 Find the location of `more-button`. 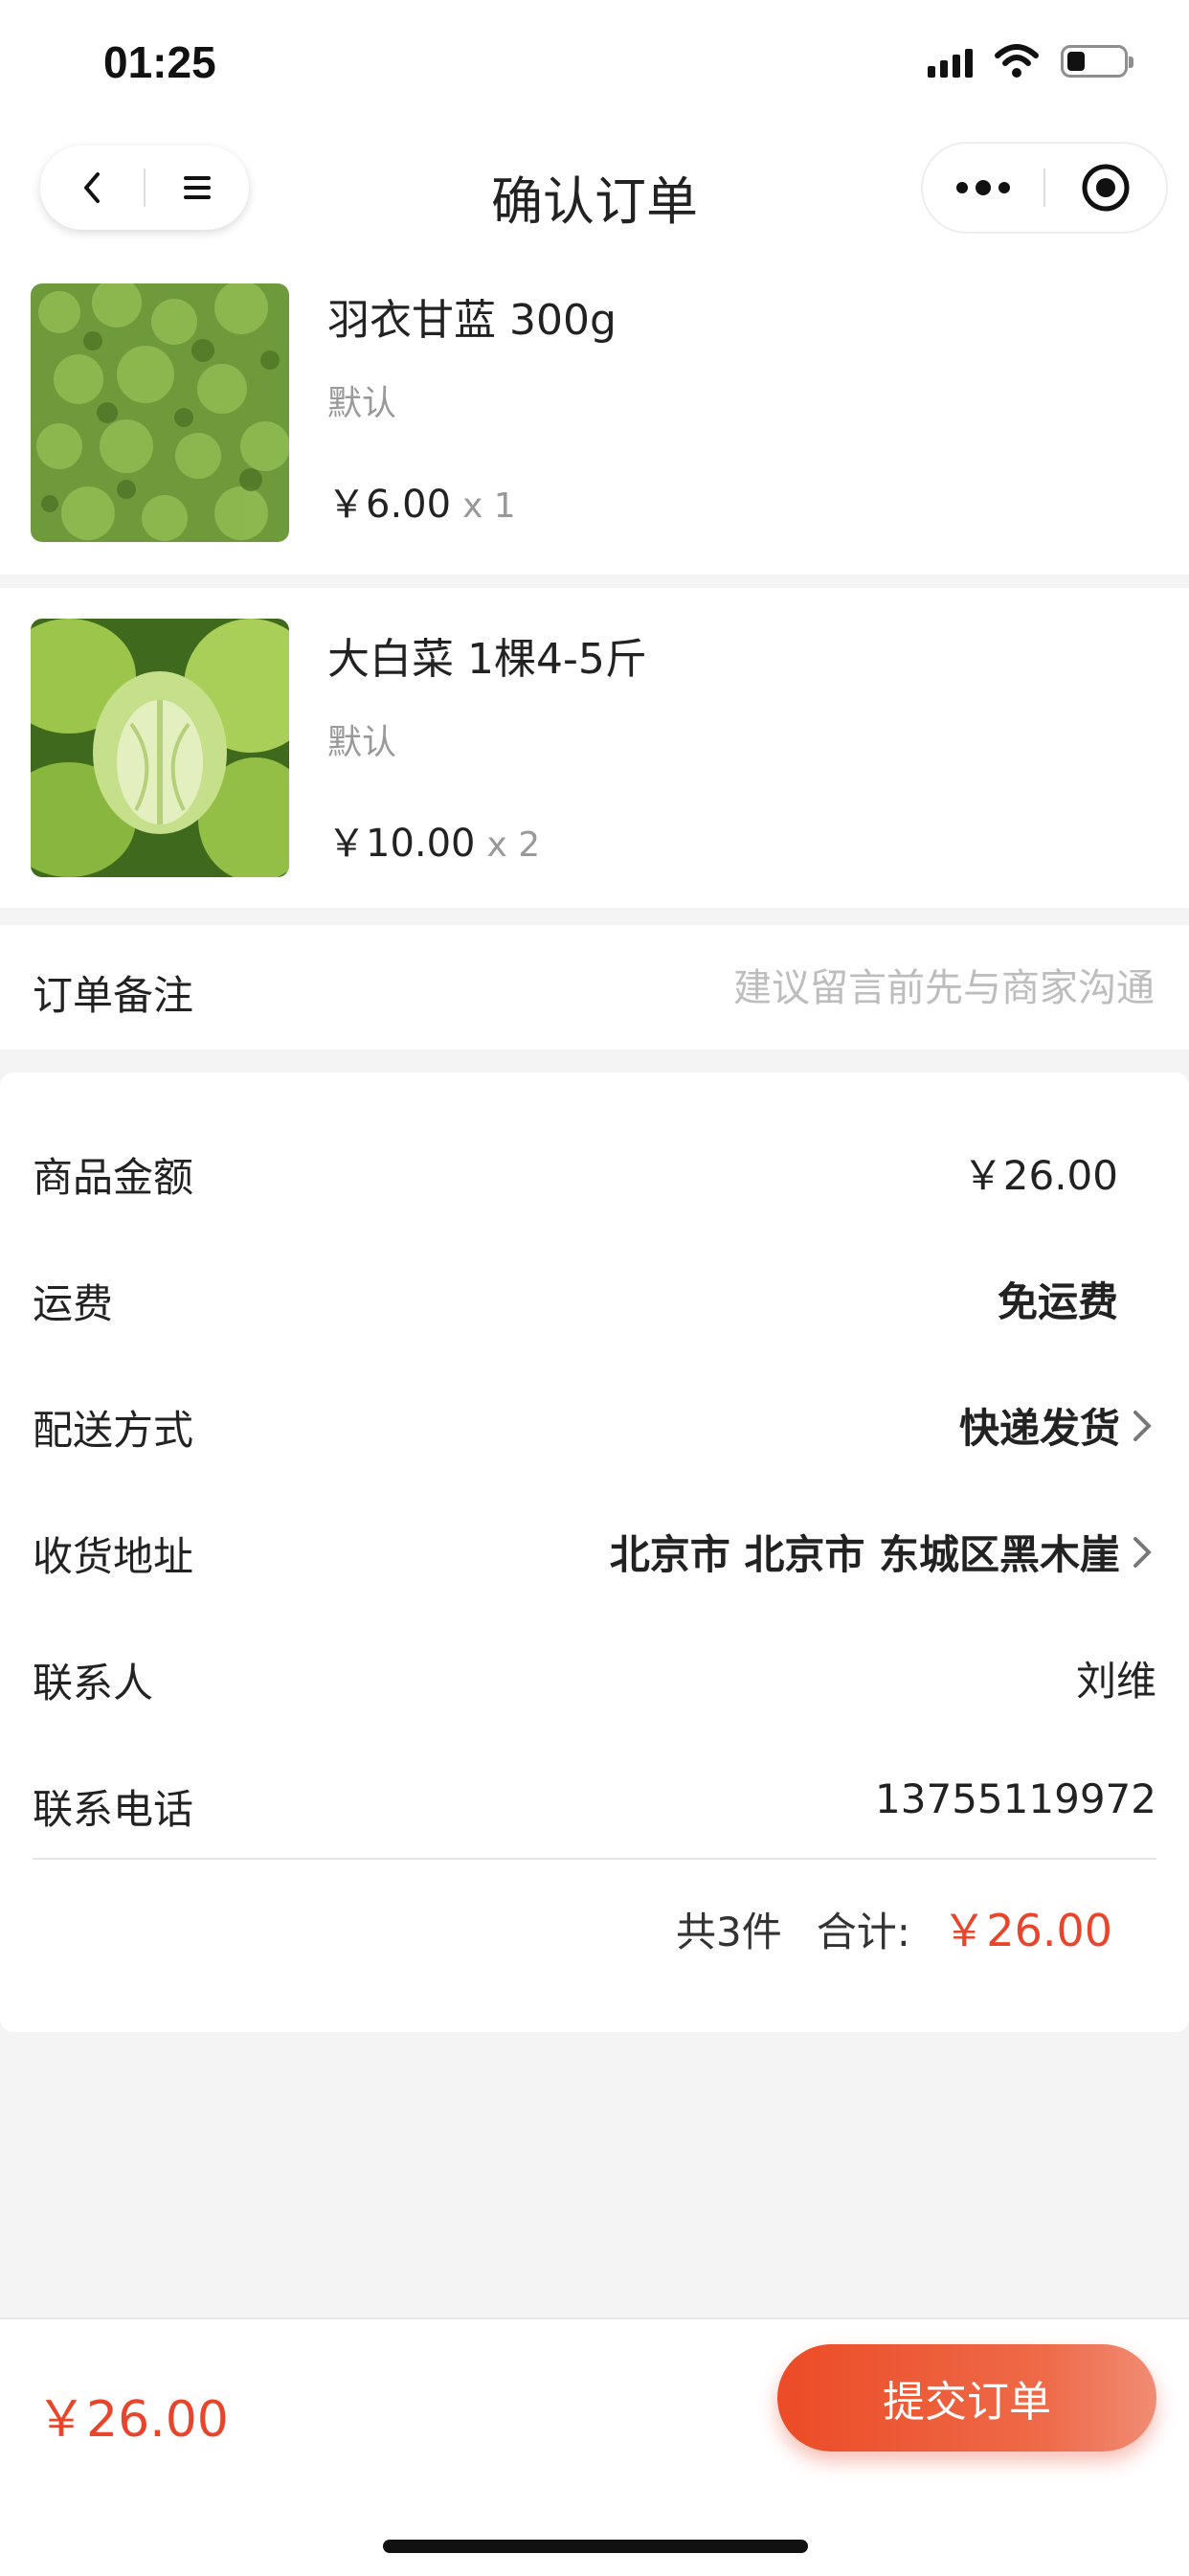

more-button is located at coordinates (983, 188).